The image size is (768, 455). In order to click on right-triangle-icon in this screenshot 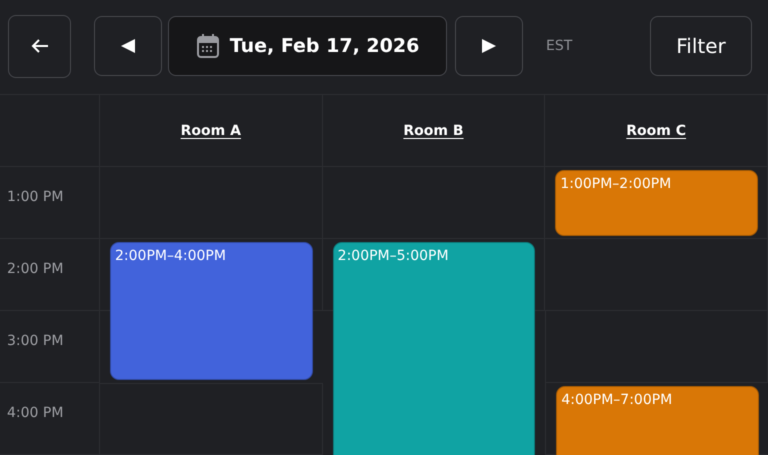, I will do `click(489, 46)`.